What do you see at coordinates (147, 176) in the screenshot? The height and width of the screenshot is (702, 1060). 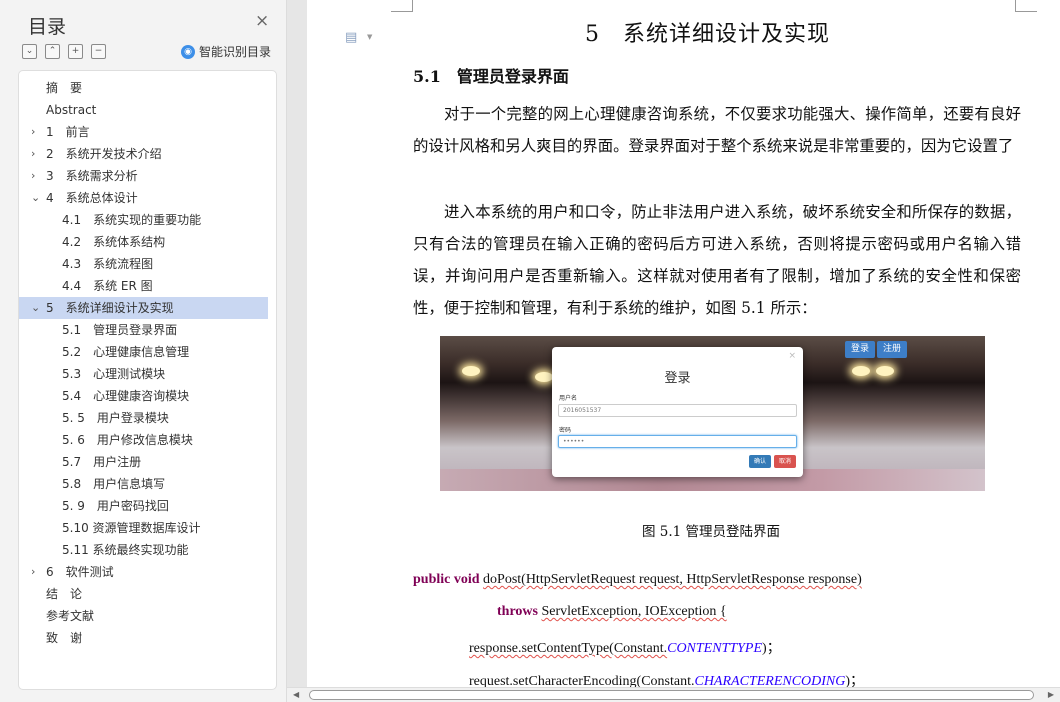 I see `toc-item: › 3 系统需求分析` at bounding box center [147, 176].